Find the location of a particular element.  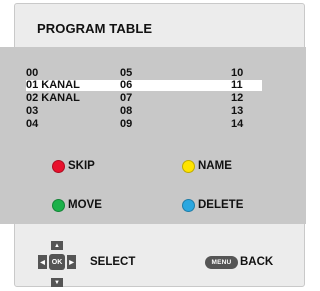

move-label: MOVE is located at coordinates (85, 205).